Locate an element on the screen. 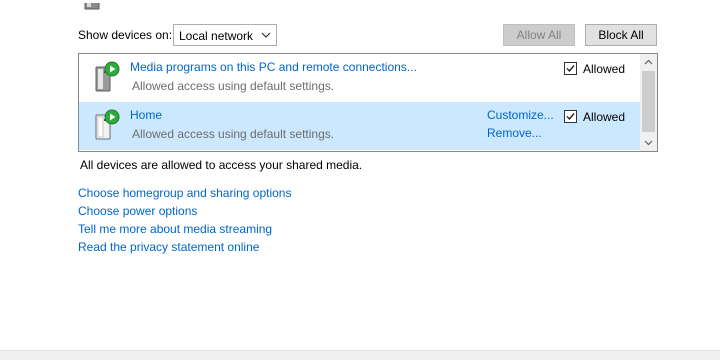  privacy-statement-link: Read the privacy statement online is located at coordinates (168, 247).